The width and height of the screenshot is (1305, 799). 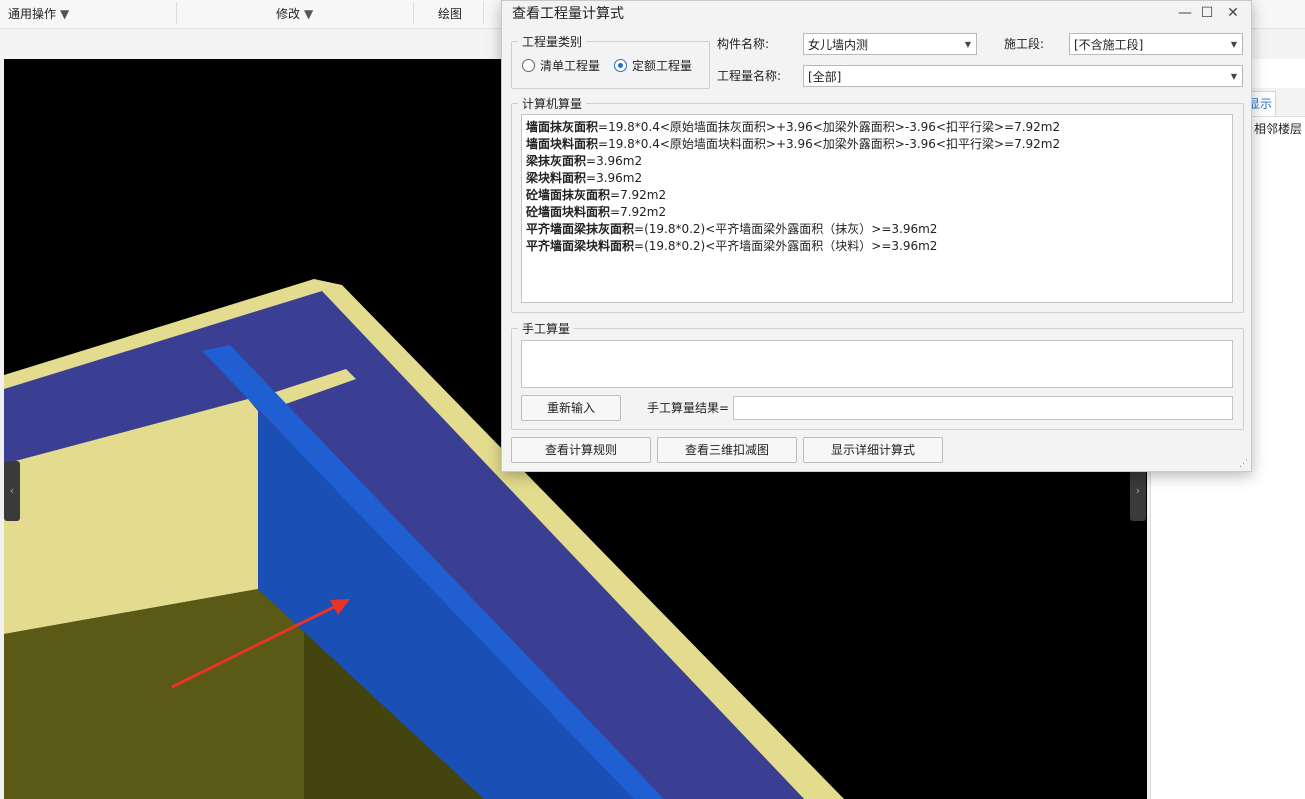 What do you see at coordinates (581, 450) in the screenshot?
I see `view-calc-rules-button: 查看计算规则` at bounding box center [581, 450].